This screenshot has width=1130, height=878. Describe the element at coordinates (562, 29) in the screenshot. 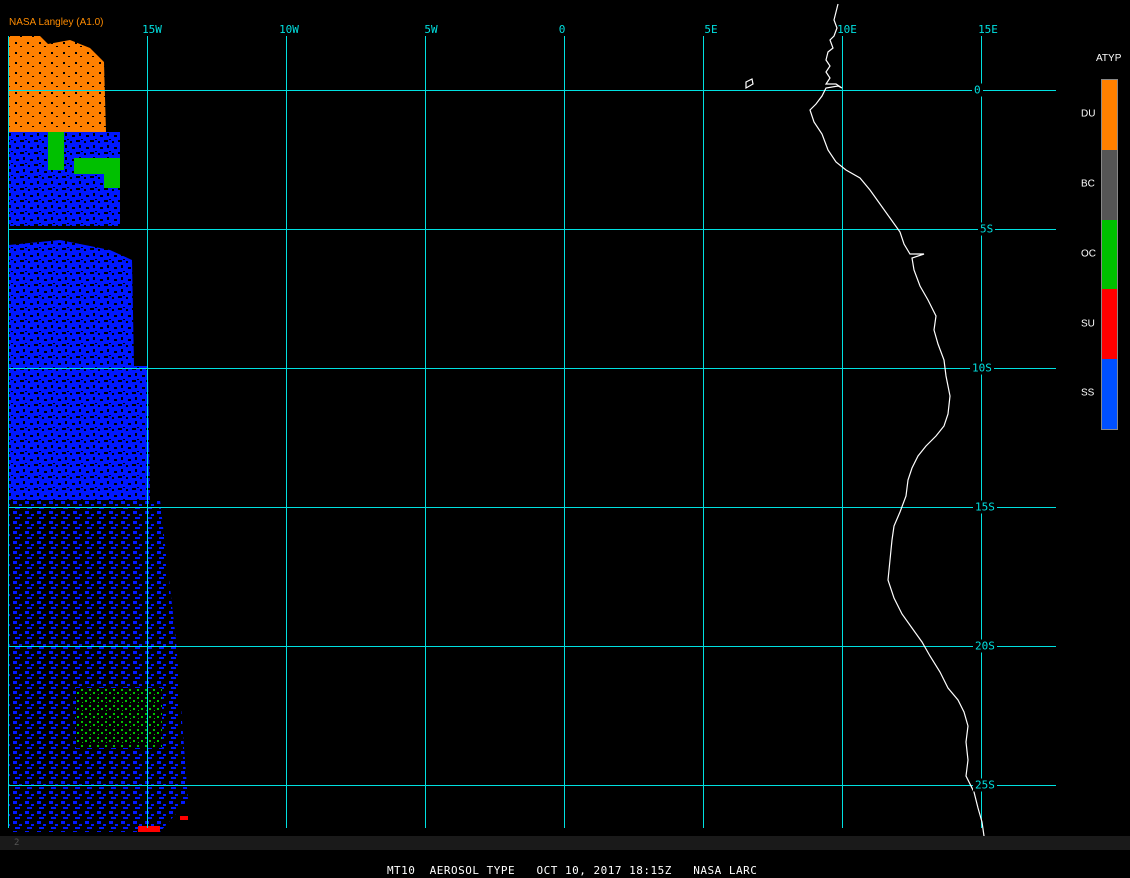

I see `lon-label-0: 0` at that location.